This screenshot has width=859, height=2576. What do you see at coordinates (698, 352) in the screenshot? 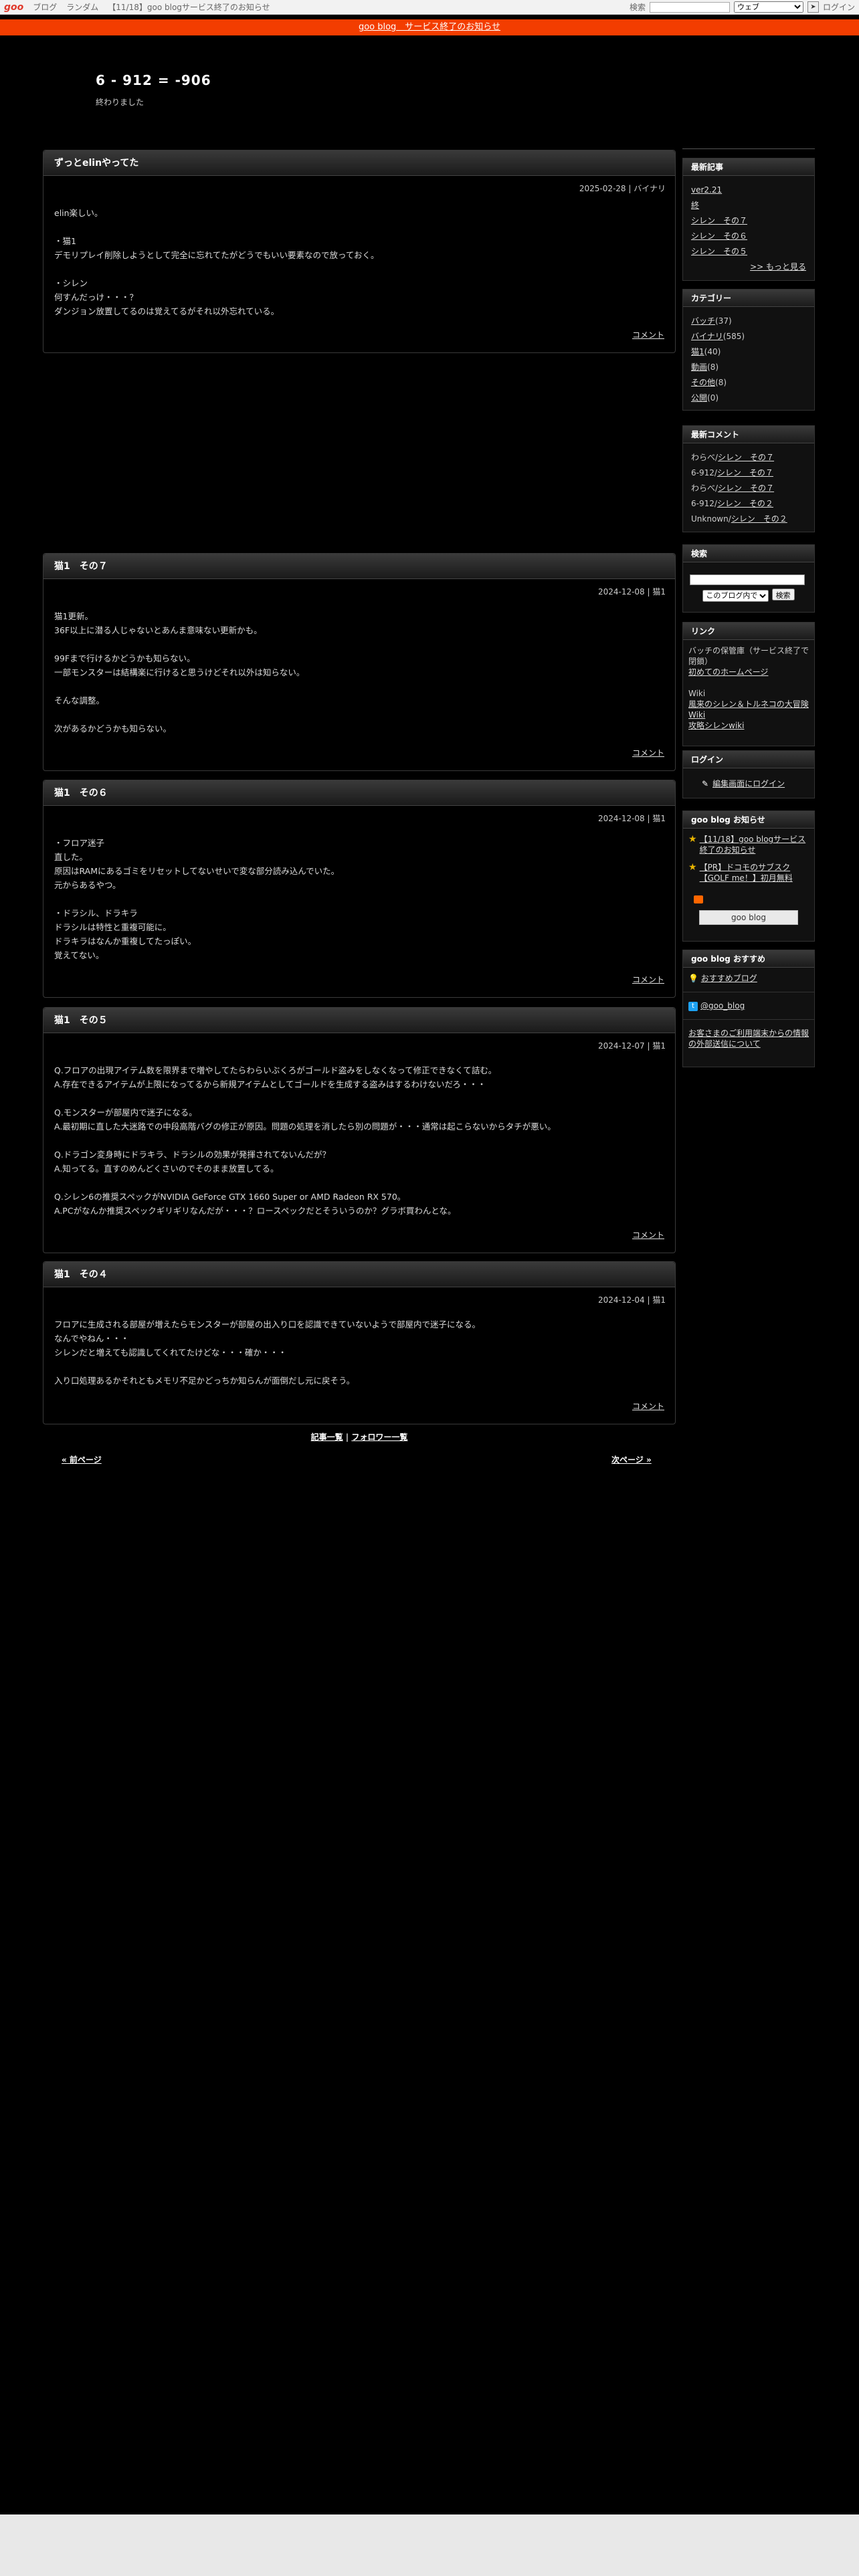
I see `category-link: 猫1` at bounding box center [698, 352].